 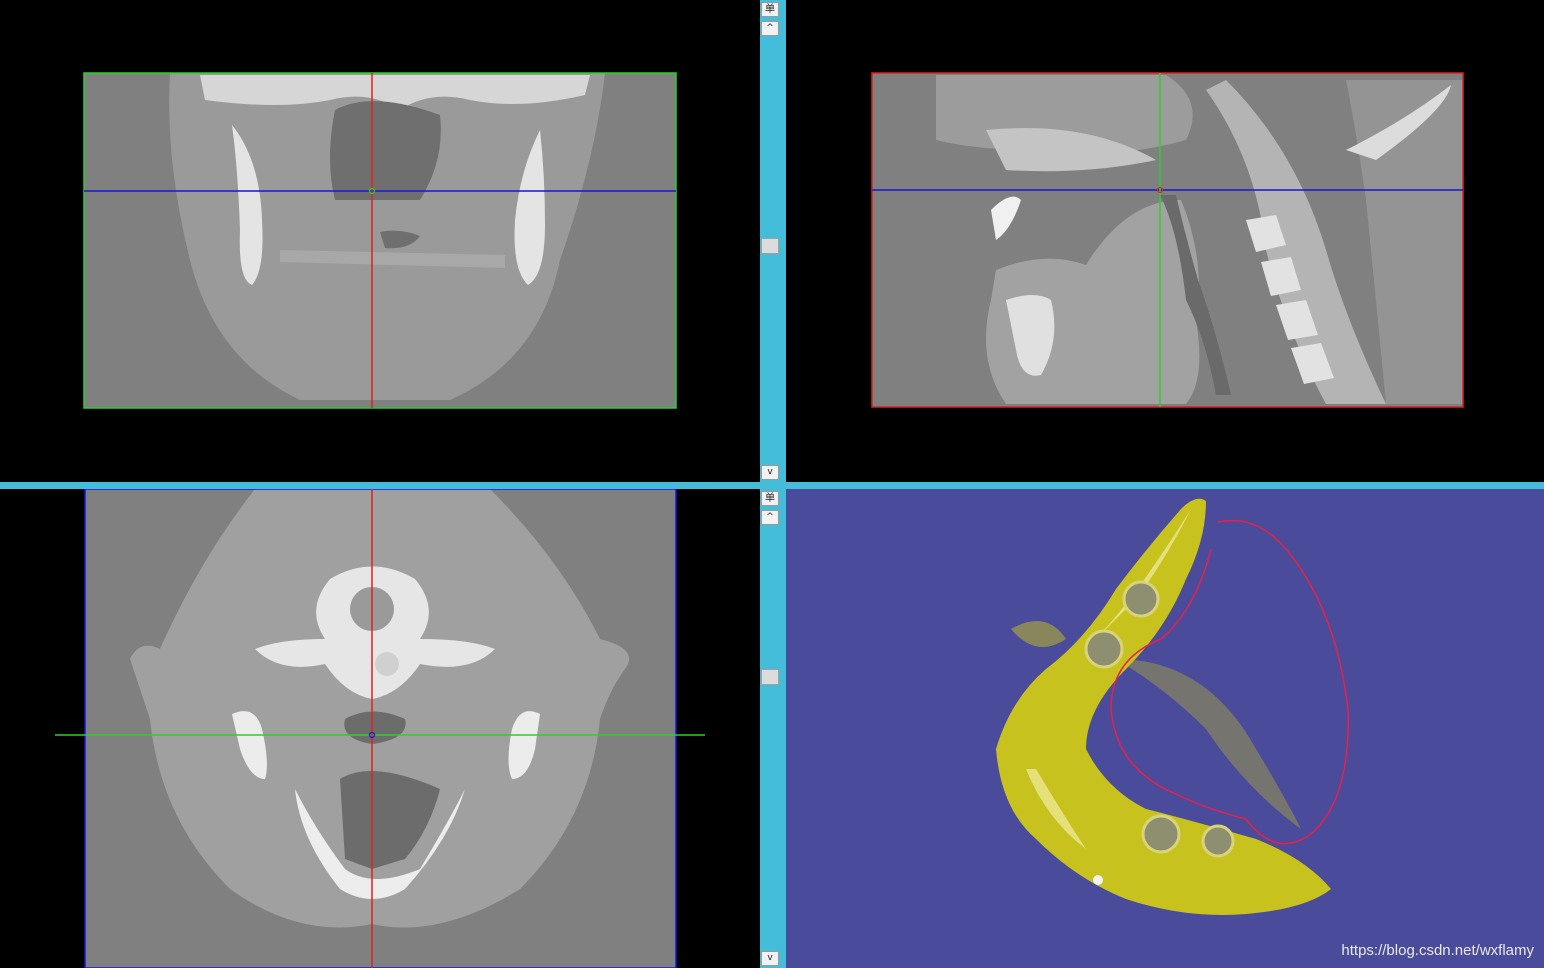 What do you see at coordinates (770, 246) in the screenshot?
I see `top-scroll-thumb` at bounding box center [770, 246].